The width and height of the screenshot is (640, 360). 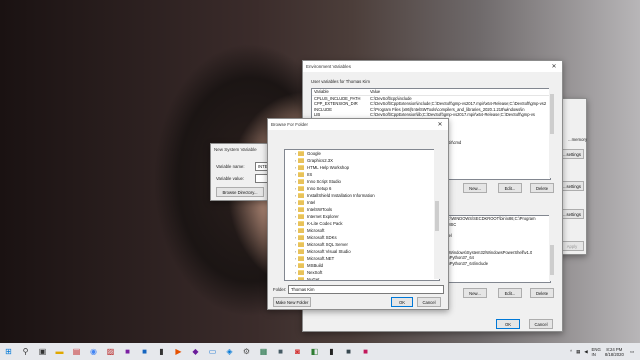 What do you see at coordinates (366, 272) in the screenshot?
I see `folder-tree-item: › NexSoft` at bounding box center [366, 272].